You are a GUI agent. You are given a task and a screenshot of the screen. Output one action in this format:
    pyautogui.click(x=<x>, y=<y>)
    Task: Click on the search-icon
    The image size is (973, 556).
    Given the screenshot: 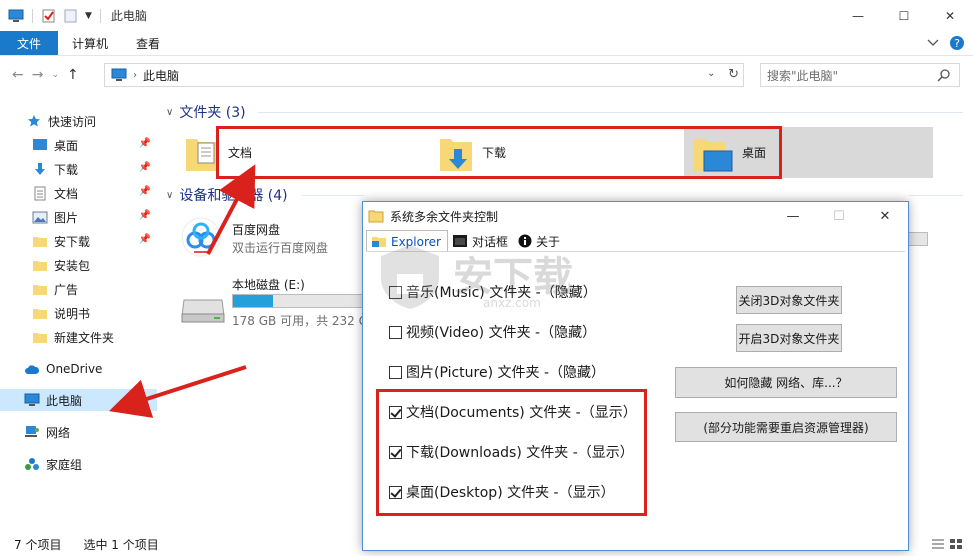 What is the action you would take?
    pyautogui.click(x=944, y=75)
    